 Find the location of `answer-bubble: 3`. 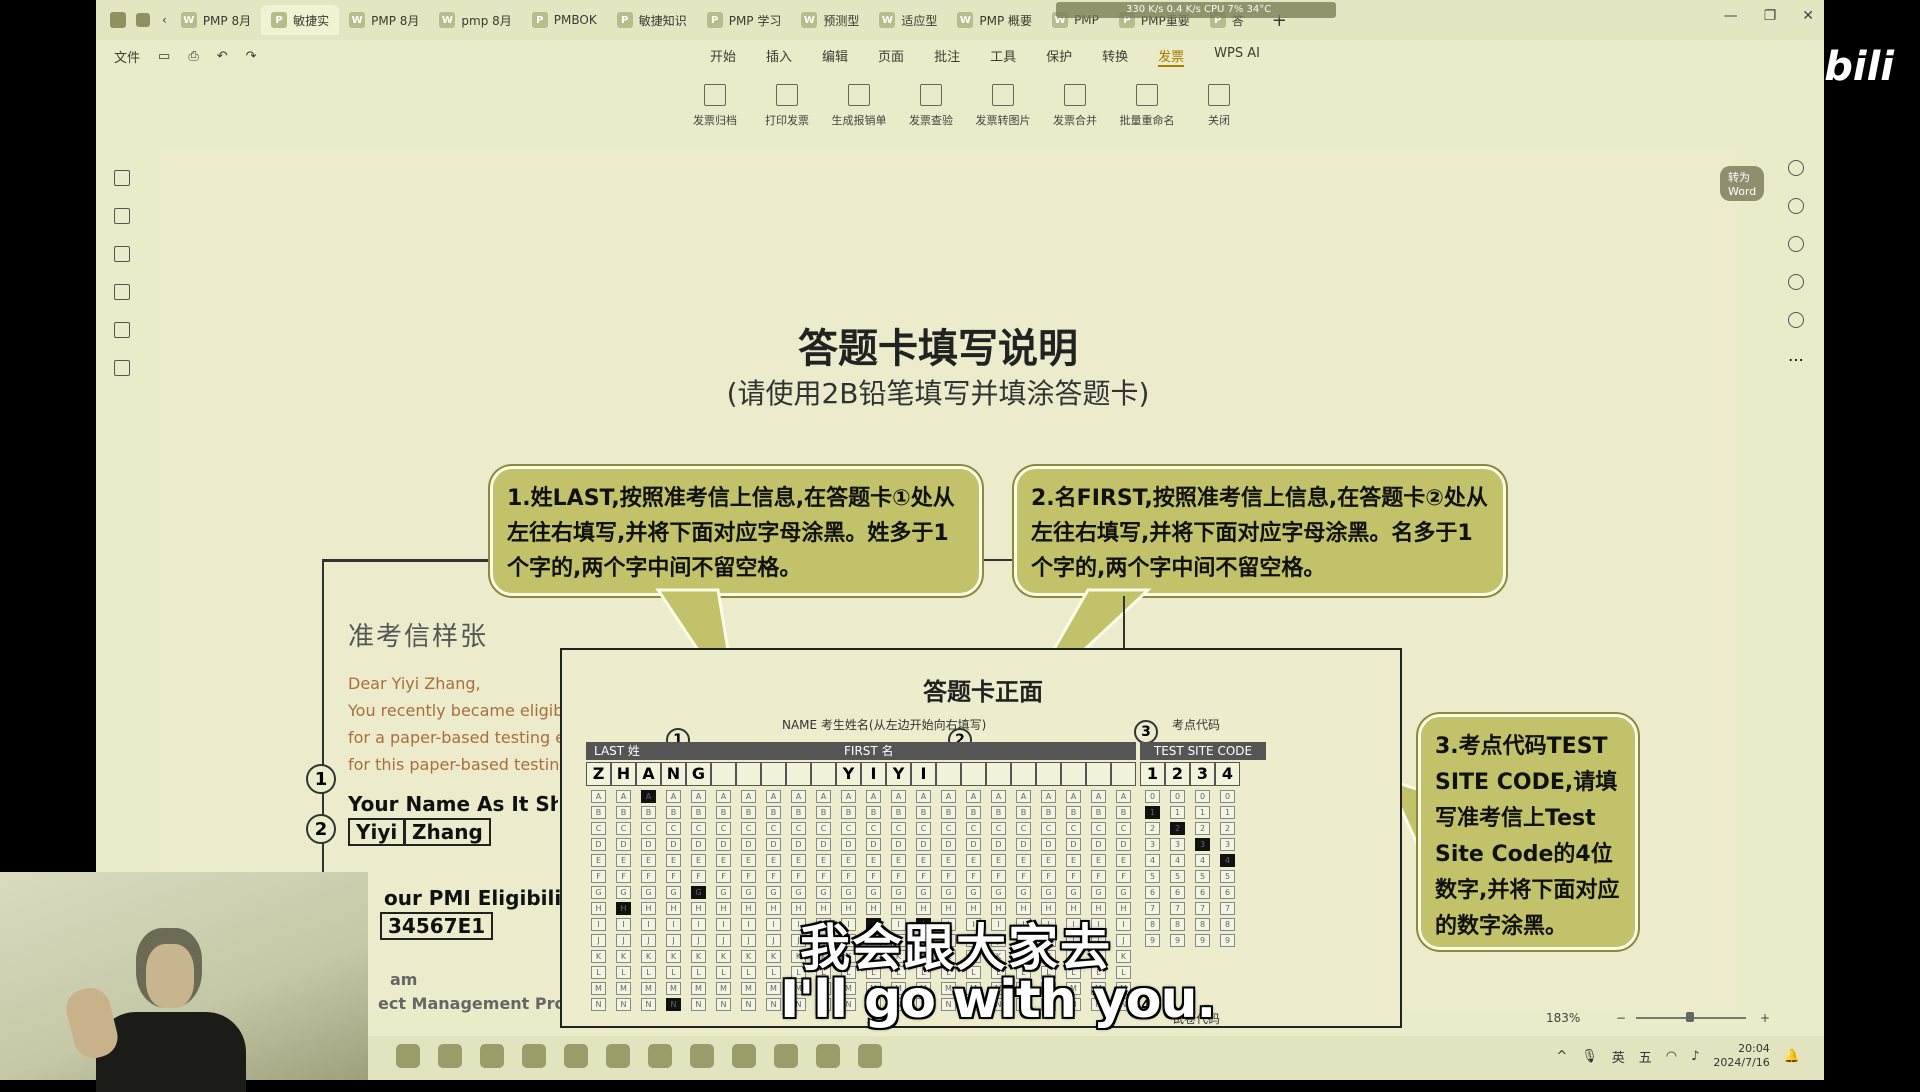

answer-bubble: 3 is located at coordinates (1202, 844).